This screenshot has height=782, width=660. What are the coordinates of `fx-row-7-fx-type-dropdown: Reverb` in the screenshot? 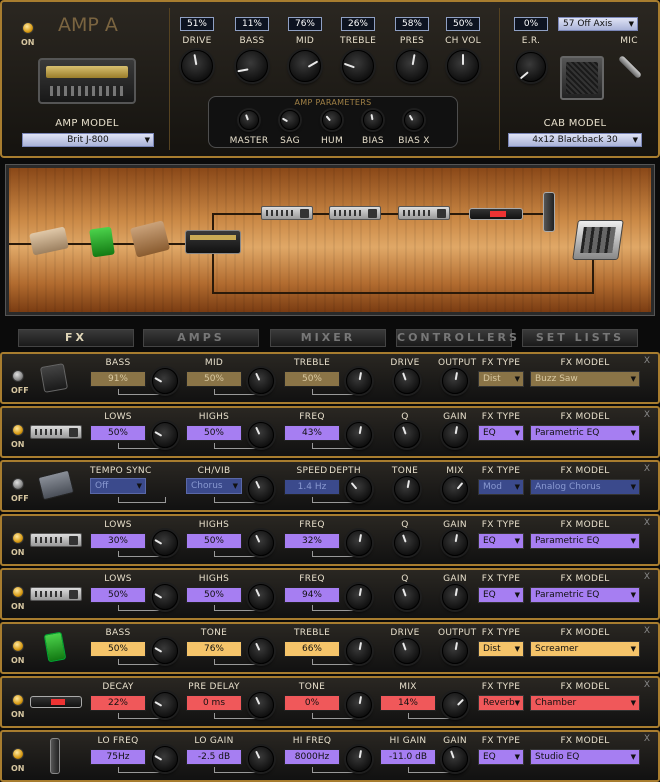 It's located at (501, 703).